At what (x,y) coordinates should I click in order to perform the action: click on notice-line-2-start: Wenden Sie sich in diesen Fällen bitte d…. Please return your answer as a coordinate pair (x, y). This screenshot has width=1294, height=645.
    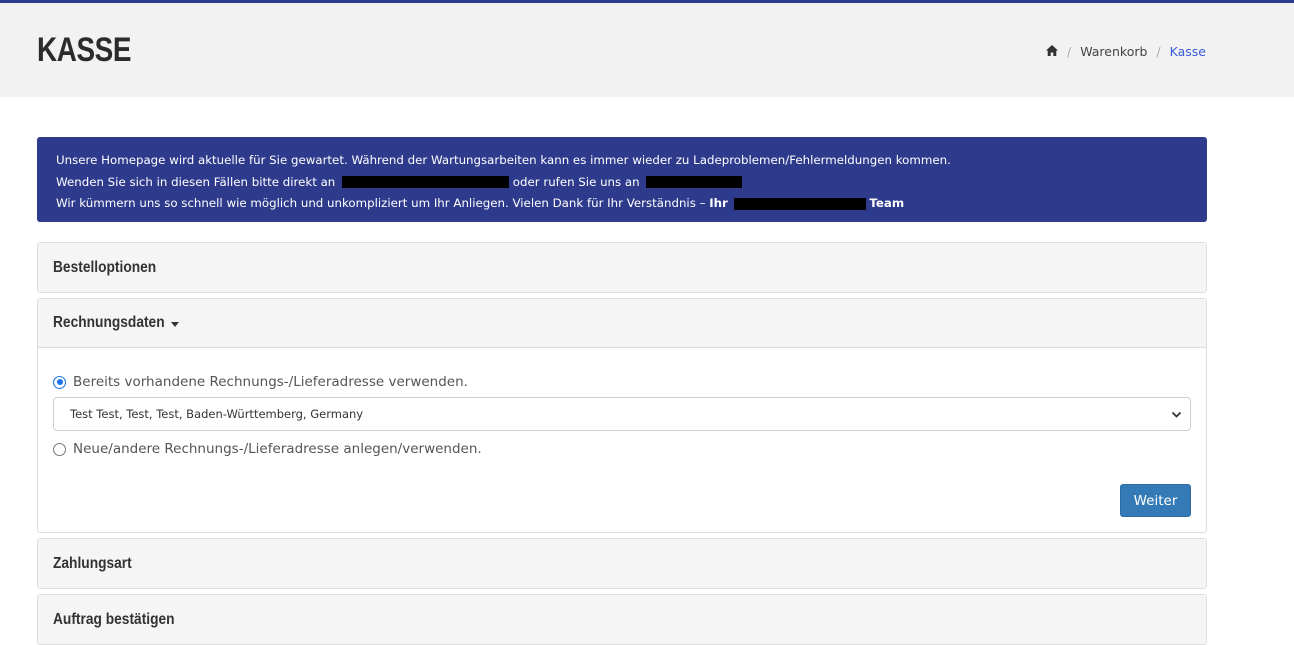
    Looking at the image, I should click on (196, 181).